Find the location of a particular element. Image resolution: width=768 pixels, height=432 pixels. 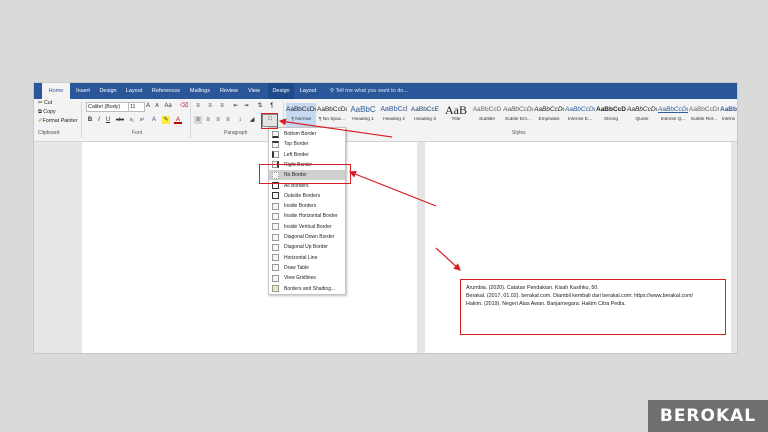

arrow-to-no-border is located at coordinates (392, 188).